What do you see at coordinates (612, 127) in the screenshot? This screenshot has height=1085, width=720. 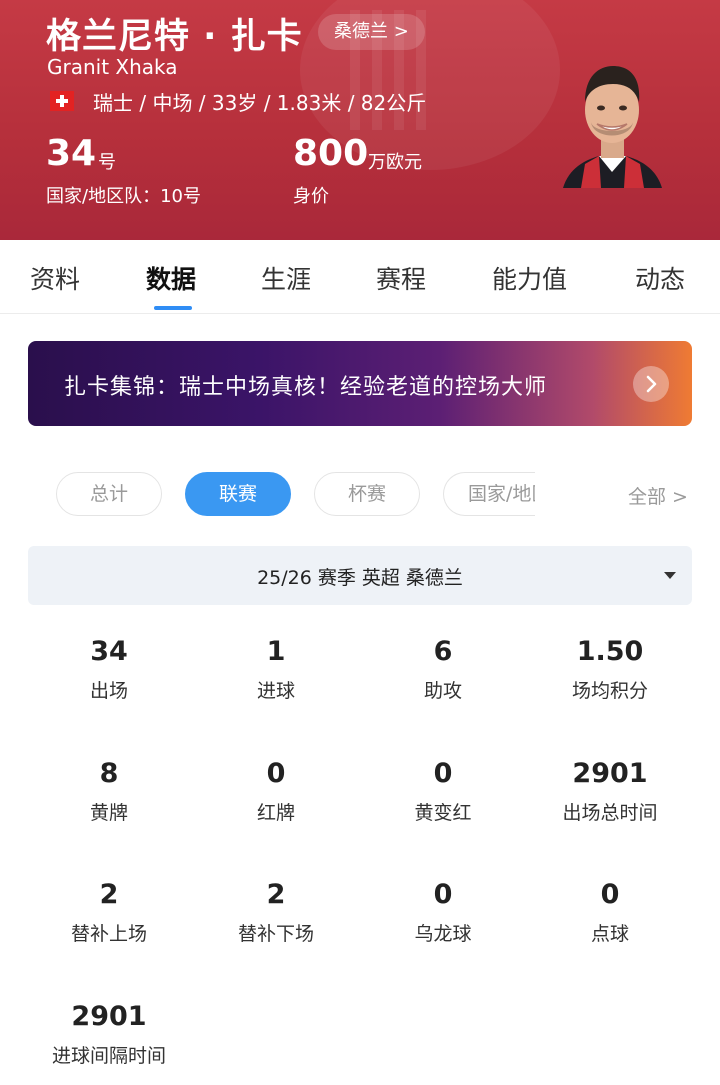 I see `player-avatar` at bounding box center [612, 127].